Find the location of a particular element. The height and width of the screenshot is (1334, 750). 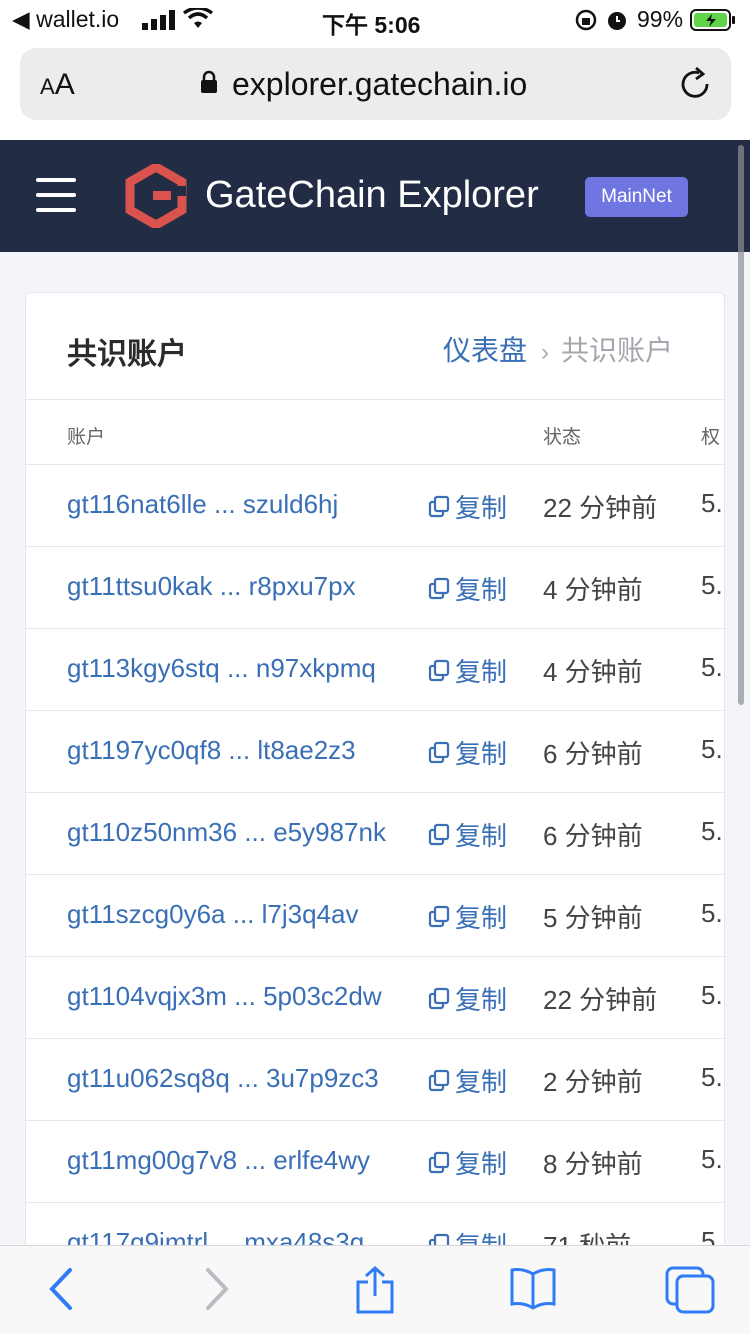

column-header-weight: 权 is located at coordinates (711, 437).